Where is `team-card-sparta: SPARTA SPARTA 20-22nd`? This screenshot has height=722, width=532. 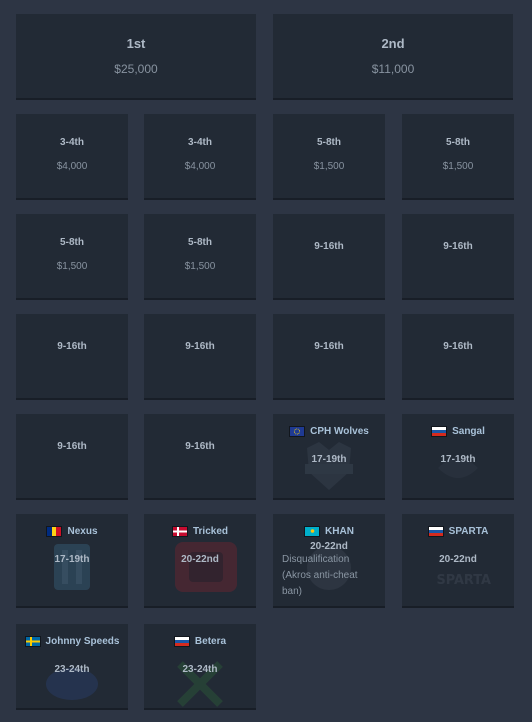
team-card-sparta: SPARTA SPARTA 20-22nd is located at coordinates (458, 561).